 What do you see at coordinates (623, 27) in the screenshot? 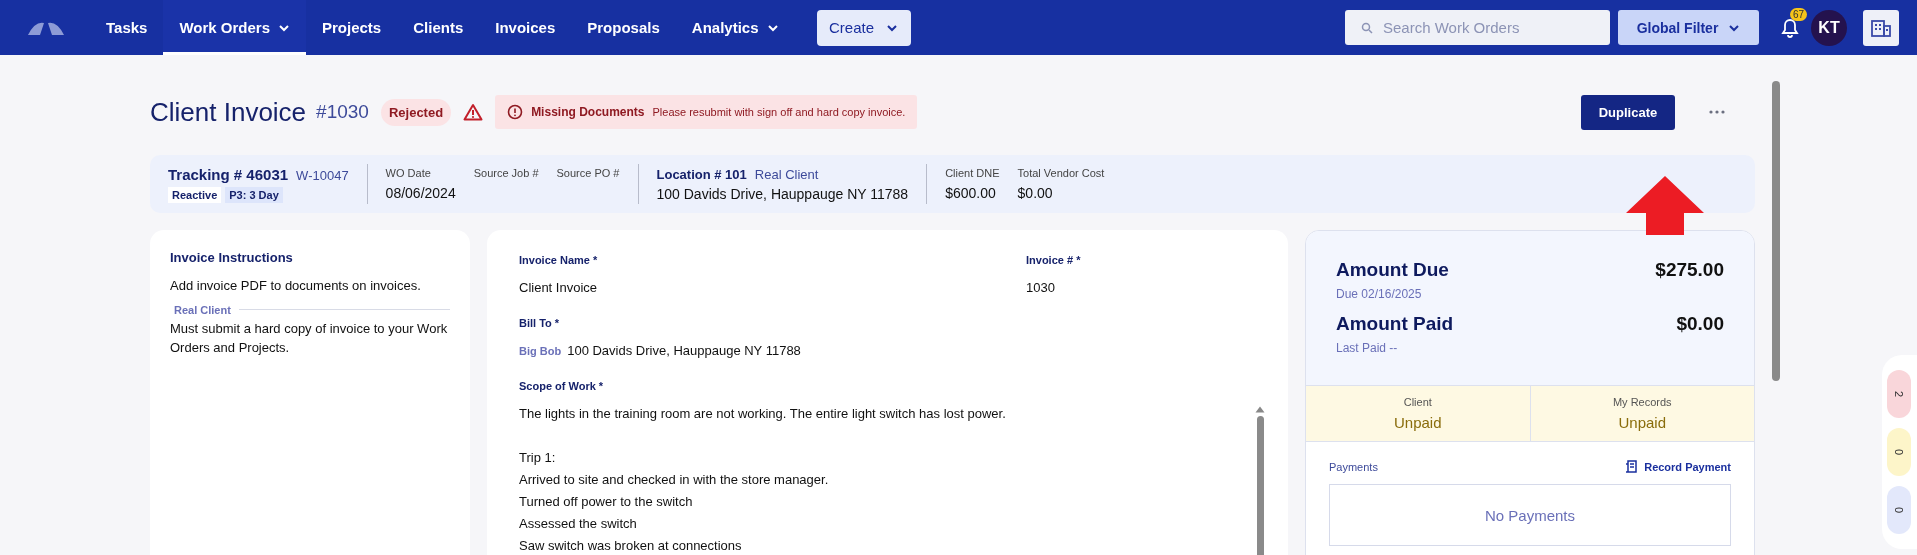
I see `nav-tab: Proposals` at bounding box center [623, 27].